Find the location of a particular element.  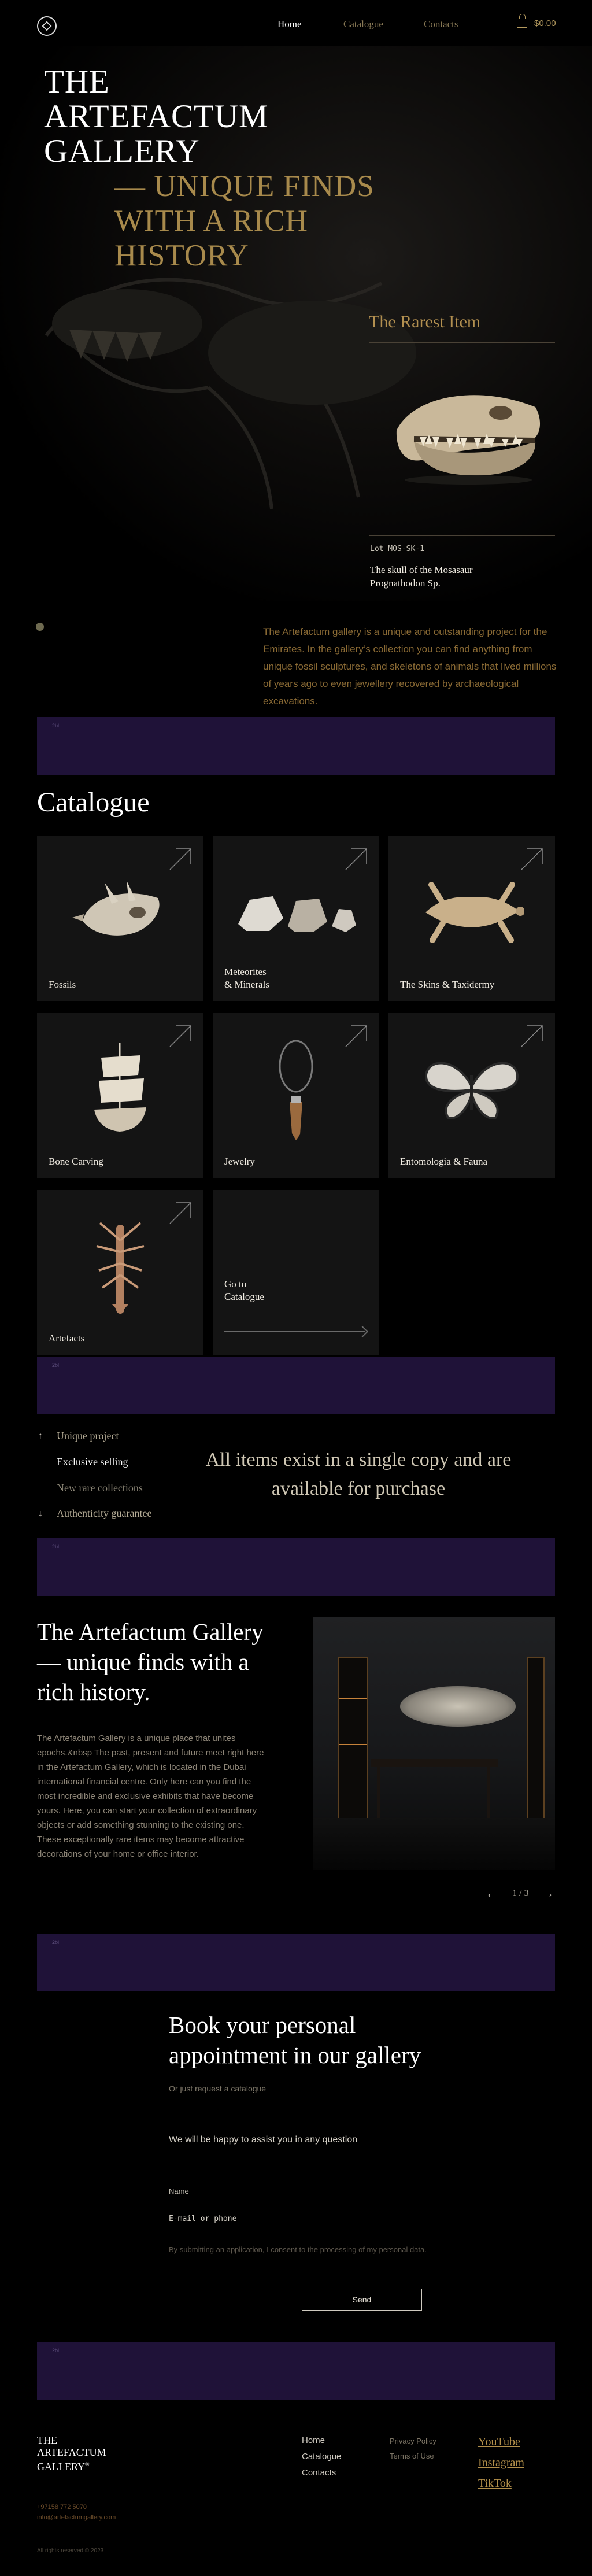

catalogue-title: Catalogue is located at coordinates (93, 802).